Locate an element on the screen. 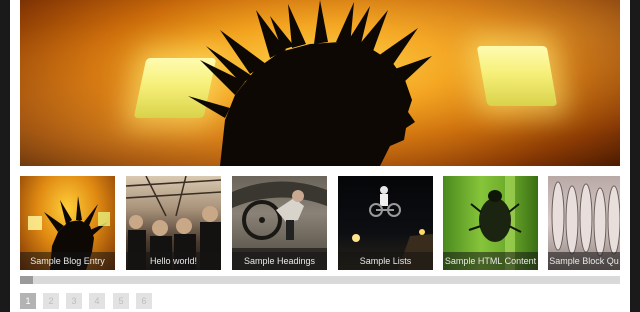 This screenshot has width=640, height=312. thumbnail-item: Hello world! is located at coordinates (173, 223).